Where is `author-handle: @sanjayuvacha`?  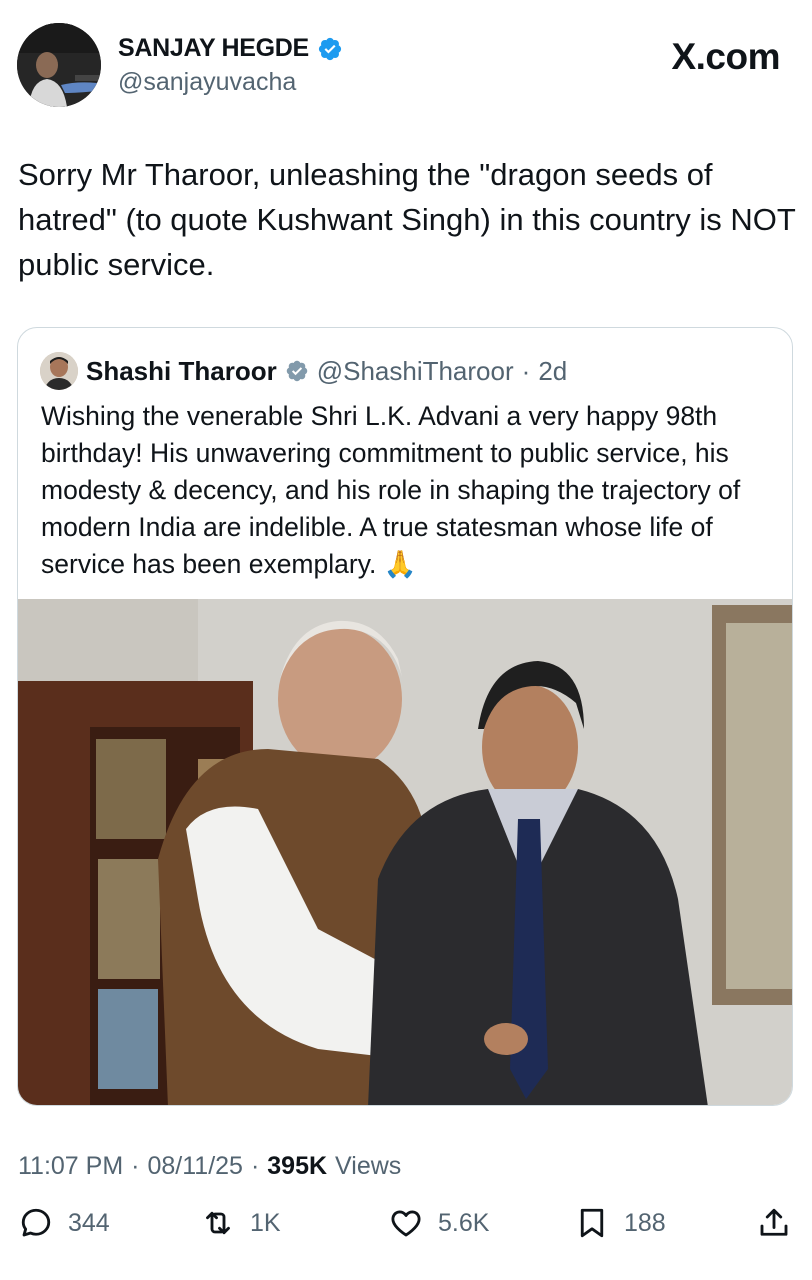
author-handle: @sanjayuvacha is located at coordinates (207, 82).